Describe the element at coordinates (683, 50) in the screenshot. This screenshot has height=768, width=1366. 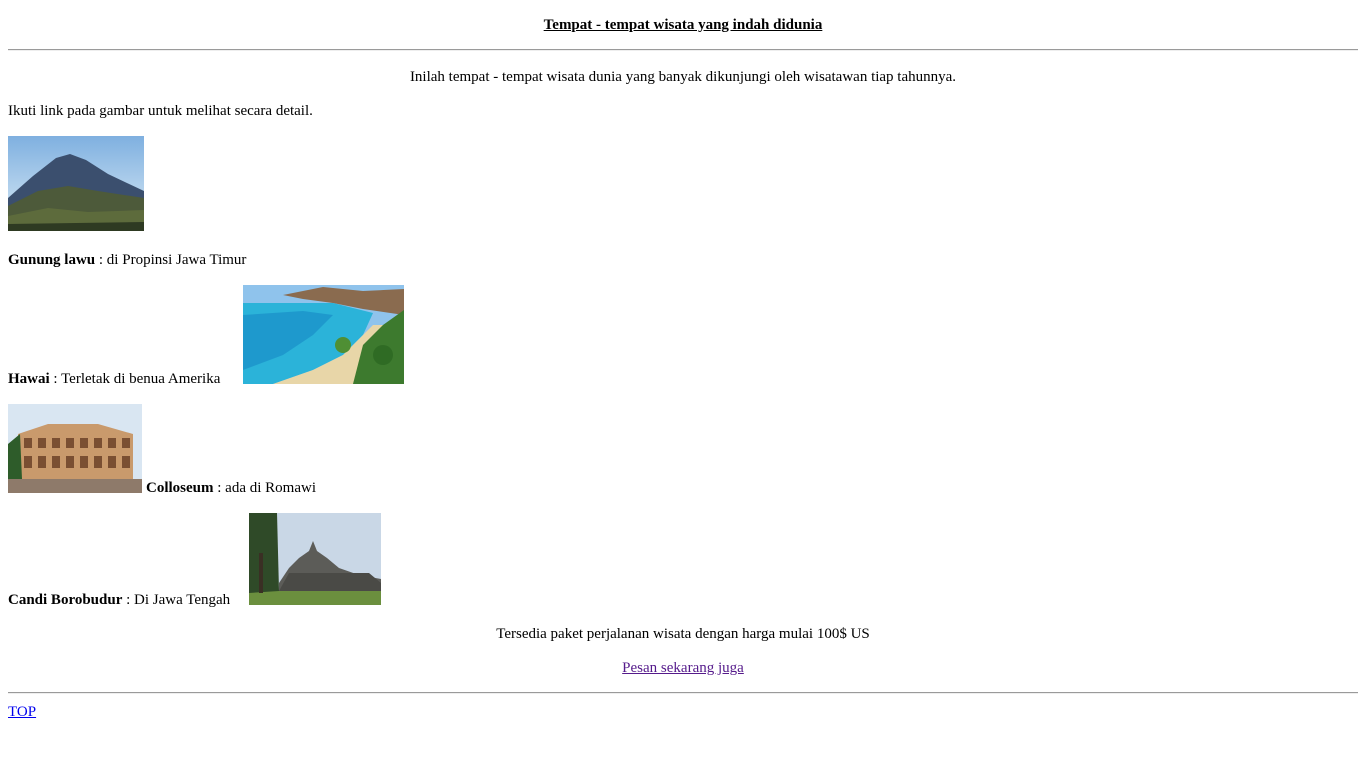
I see `top-divider` at that location.